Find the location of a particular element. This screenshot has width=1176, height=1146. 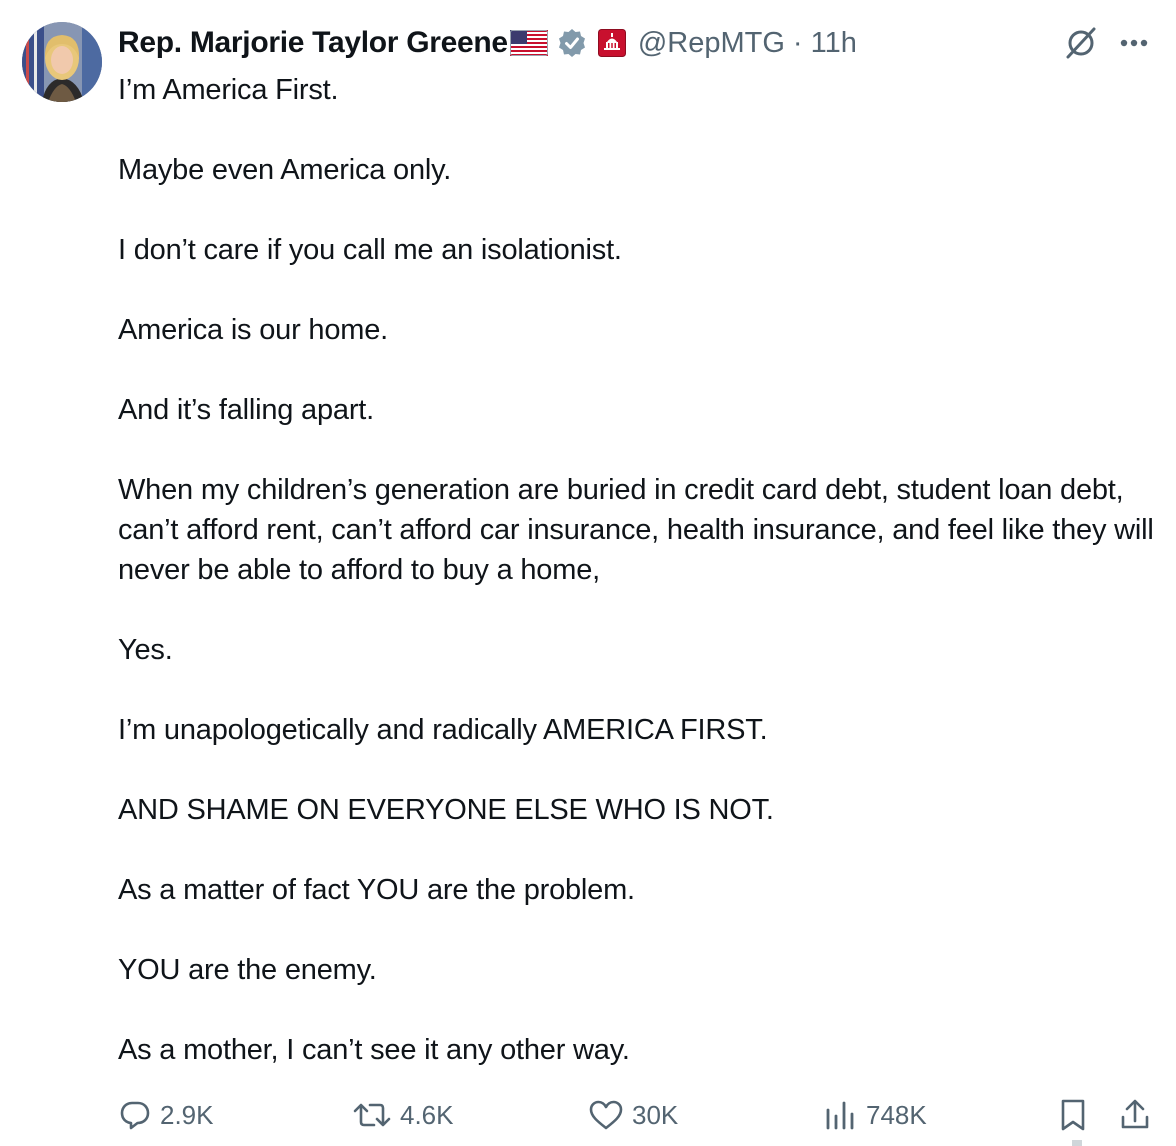

repost-button: 4.6K is located at coordinates (403, 1115).